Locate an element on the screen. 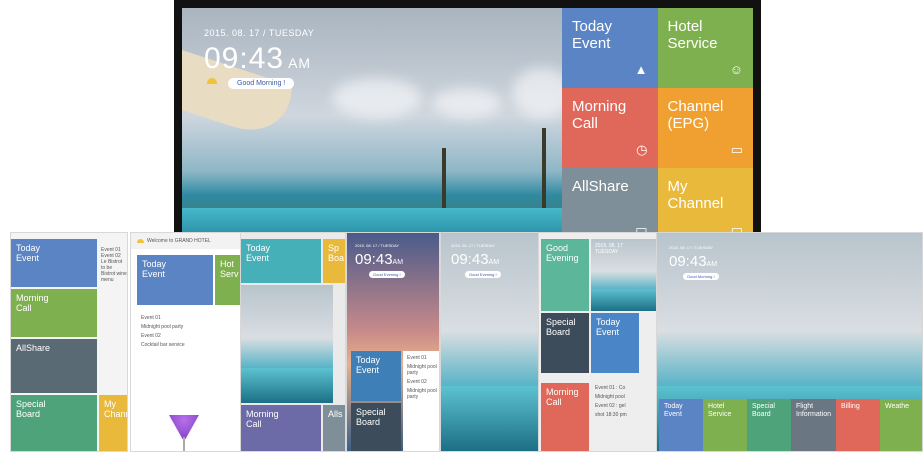 The width and height of the screenshot is (923, 452). tv-clock: 09:43 AM is located at coordinates (257, 59).